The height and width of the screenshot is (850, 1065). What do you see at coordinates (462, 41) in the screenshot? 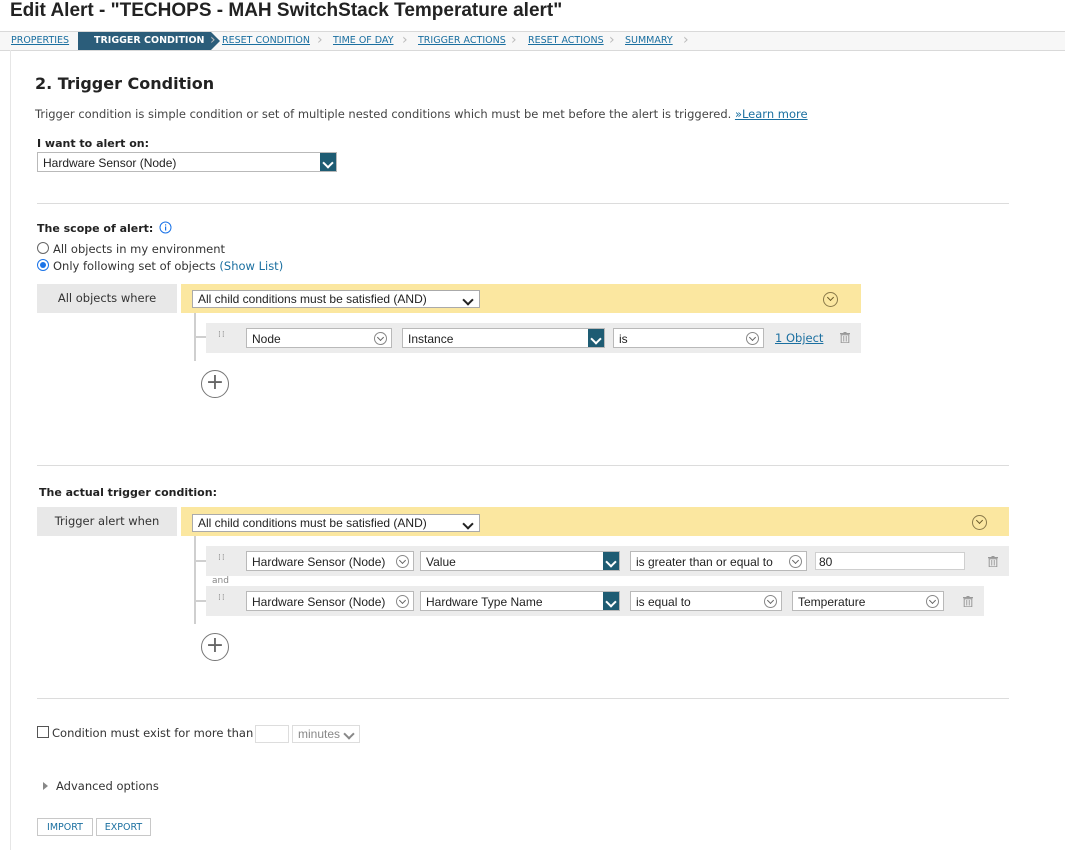
I see `step-trigger-actions: TRIGGER ACTIONS` at bounding box center [462, 41].